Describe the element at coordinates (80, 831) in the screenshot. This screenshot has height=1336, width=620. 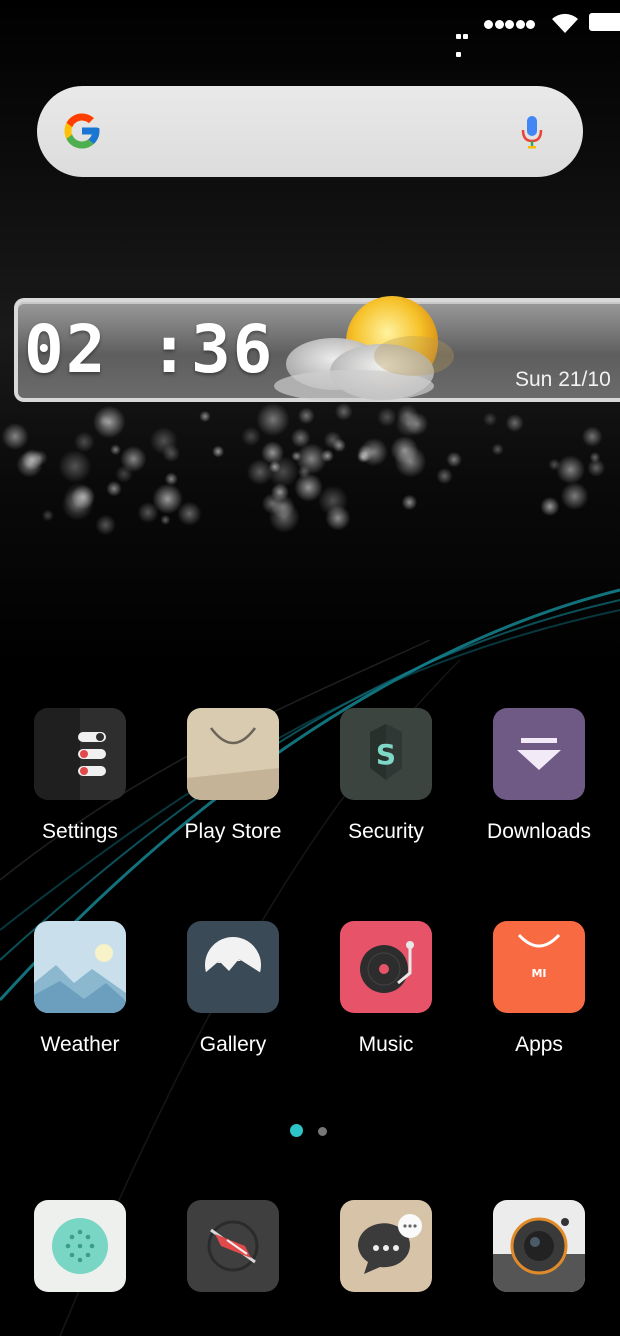
I see `app-label: Settings` at that location.